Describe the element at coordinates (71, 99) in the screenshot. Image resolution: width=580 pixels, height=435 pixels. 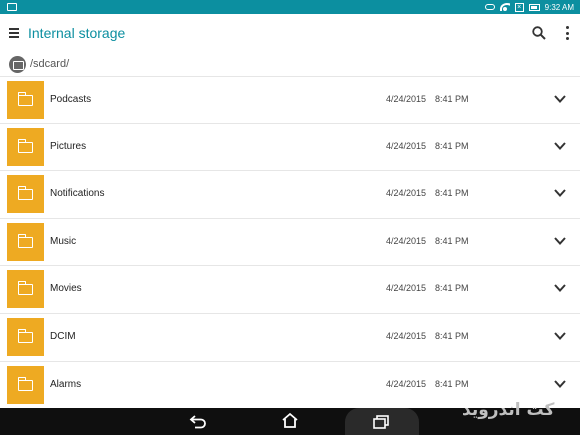
I see `folder-name: Podcasts` at that location.